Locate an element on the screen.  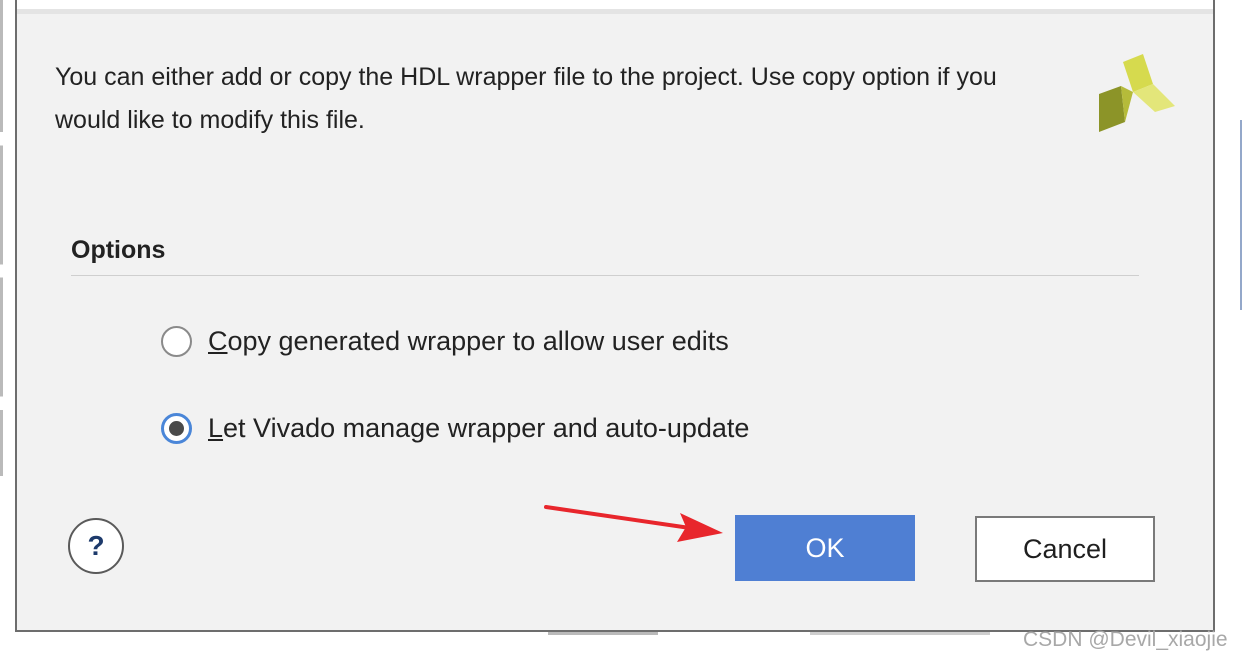
option-vivado-manage-mnemonic: L is located at coordinates (216, 428).